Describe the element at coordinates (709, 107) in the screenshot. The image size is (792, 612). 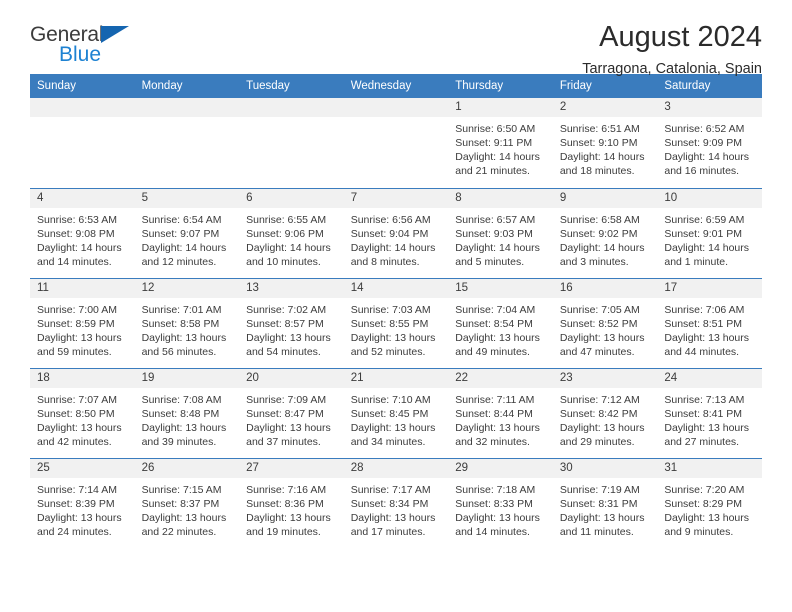
I see `day-number: 3` at that location.